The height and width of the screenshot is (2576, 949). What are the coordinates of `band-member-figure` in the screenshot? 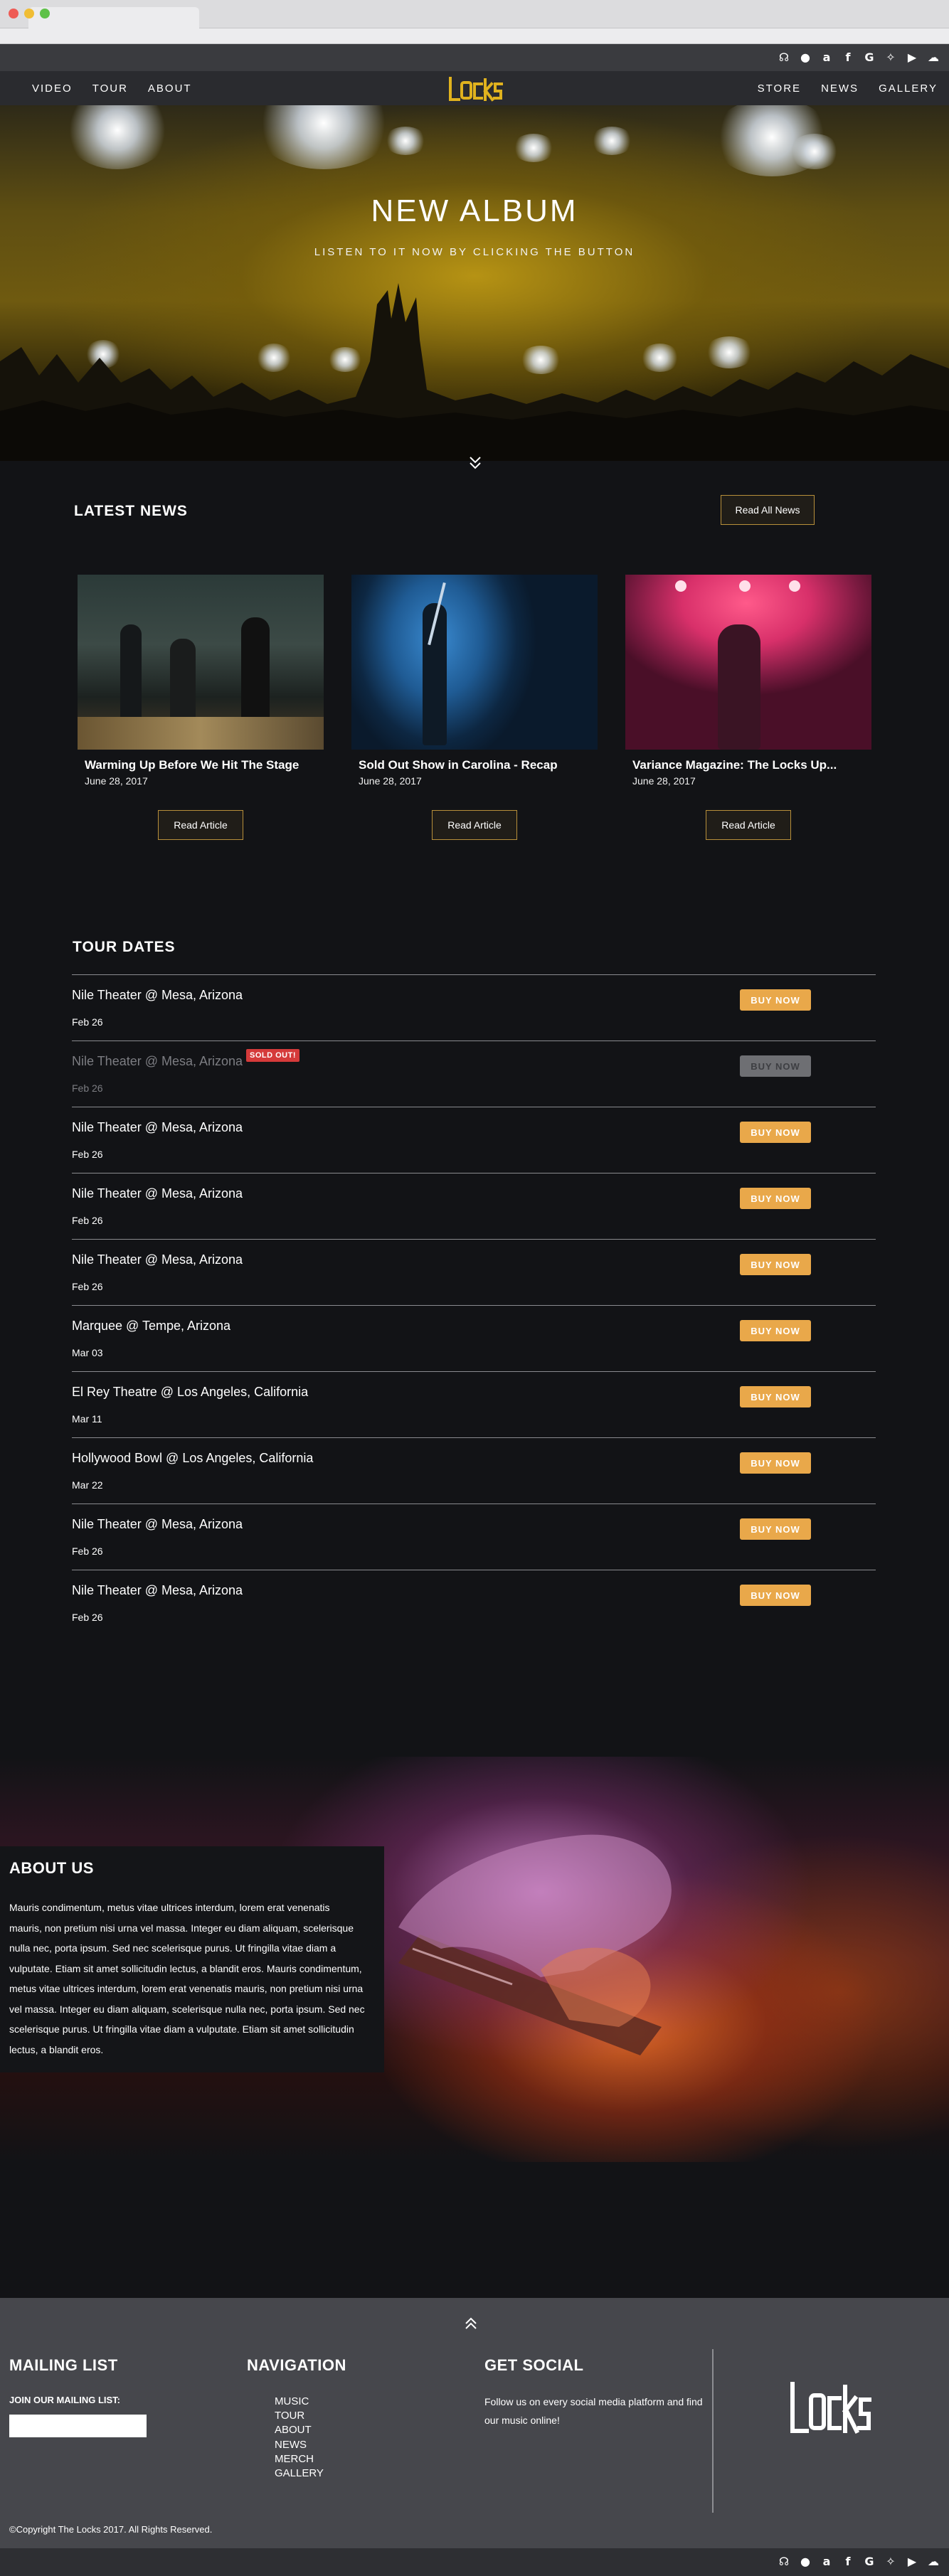 It's located at (131, 677).